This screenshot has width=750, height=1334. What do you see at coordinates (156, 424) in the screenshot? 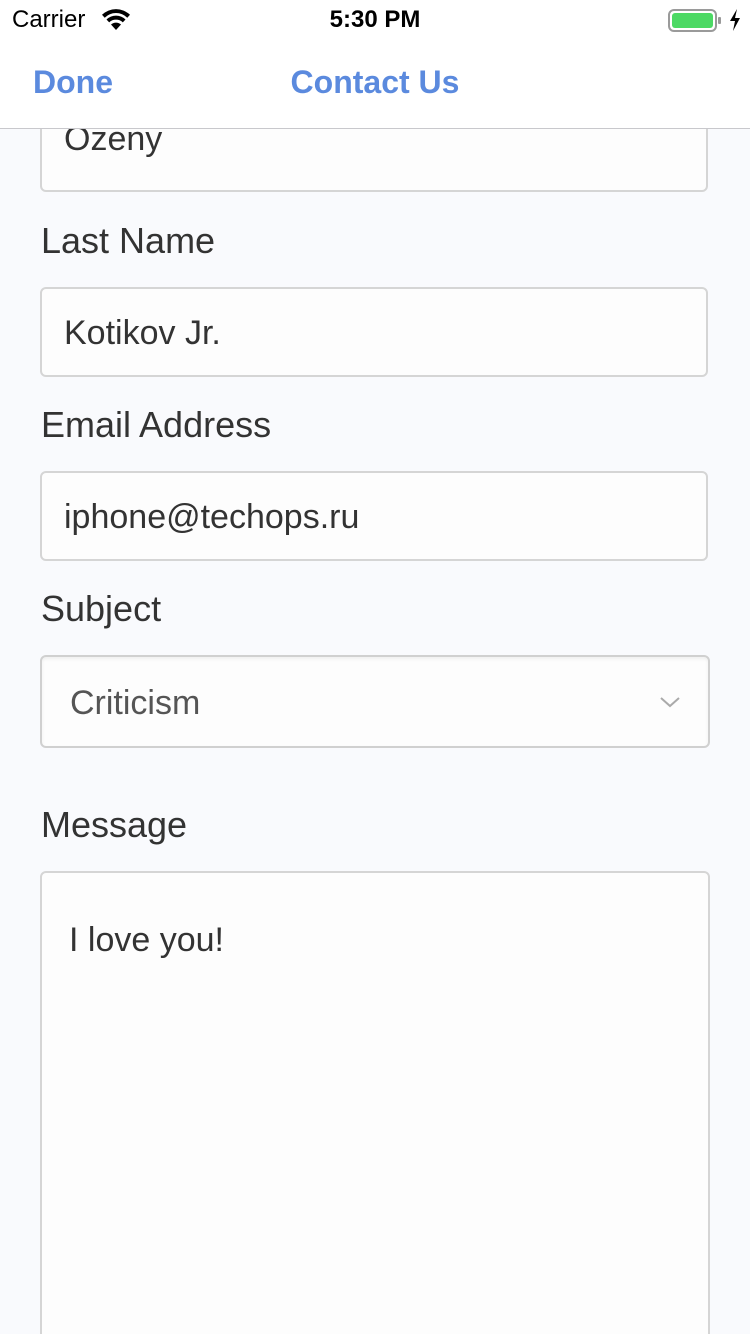
I see `email-address-label: Email Address` at bounding box center [156, 424].